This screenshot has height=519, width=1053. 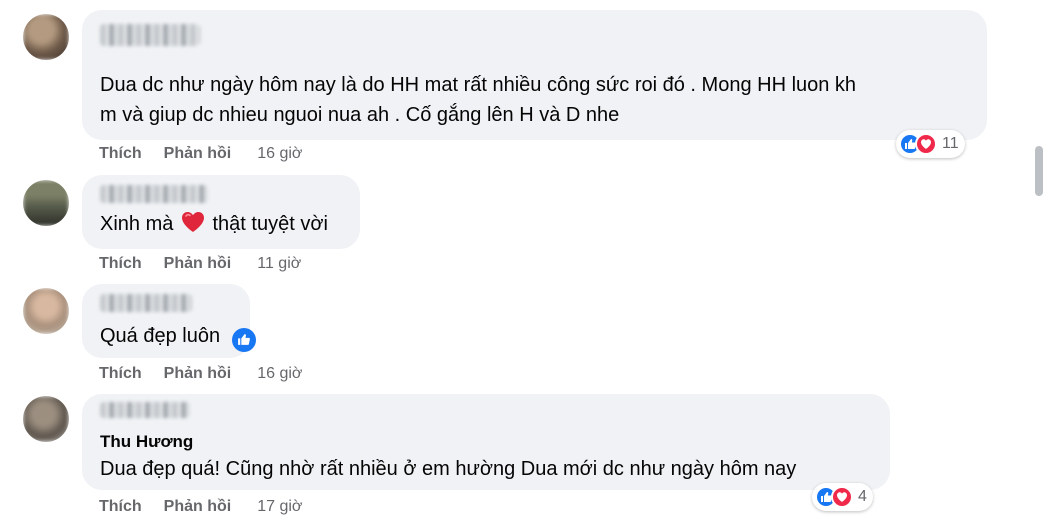 I want to click on comment-text-part: thật tuyệt vời, so click(x=270, y=224).